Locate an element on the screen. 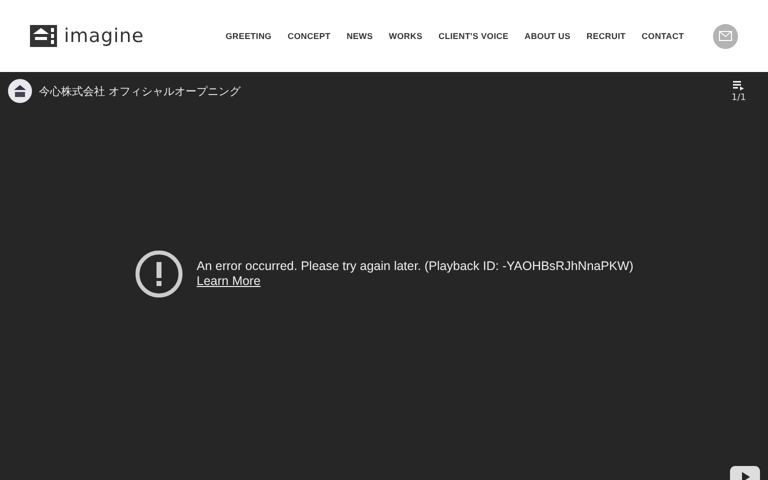  channel-avatar is located at coordinates (20, 91).